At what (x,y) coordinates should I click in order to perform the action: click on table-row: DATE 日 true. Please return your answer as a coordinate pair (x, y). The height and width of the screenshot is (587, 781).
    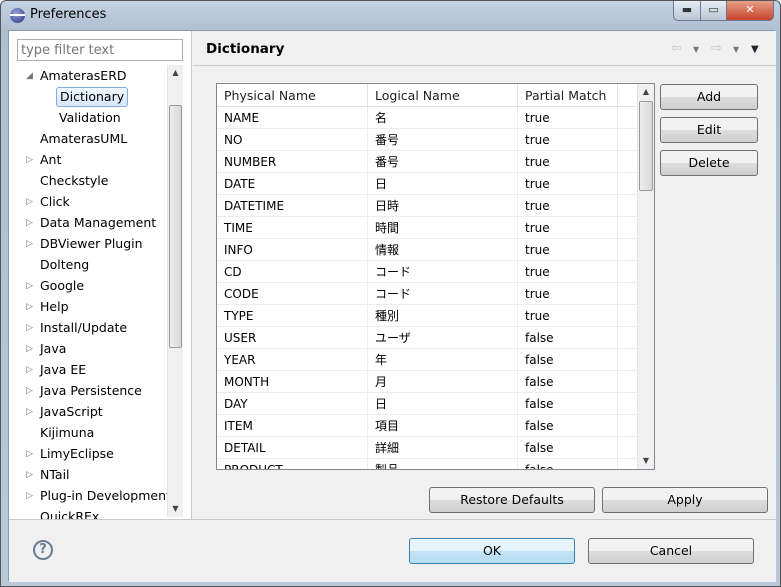
    Looking at the image, I should click on (427, 184).